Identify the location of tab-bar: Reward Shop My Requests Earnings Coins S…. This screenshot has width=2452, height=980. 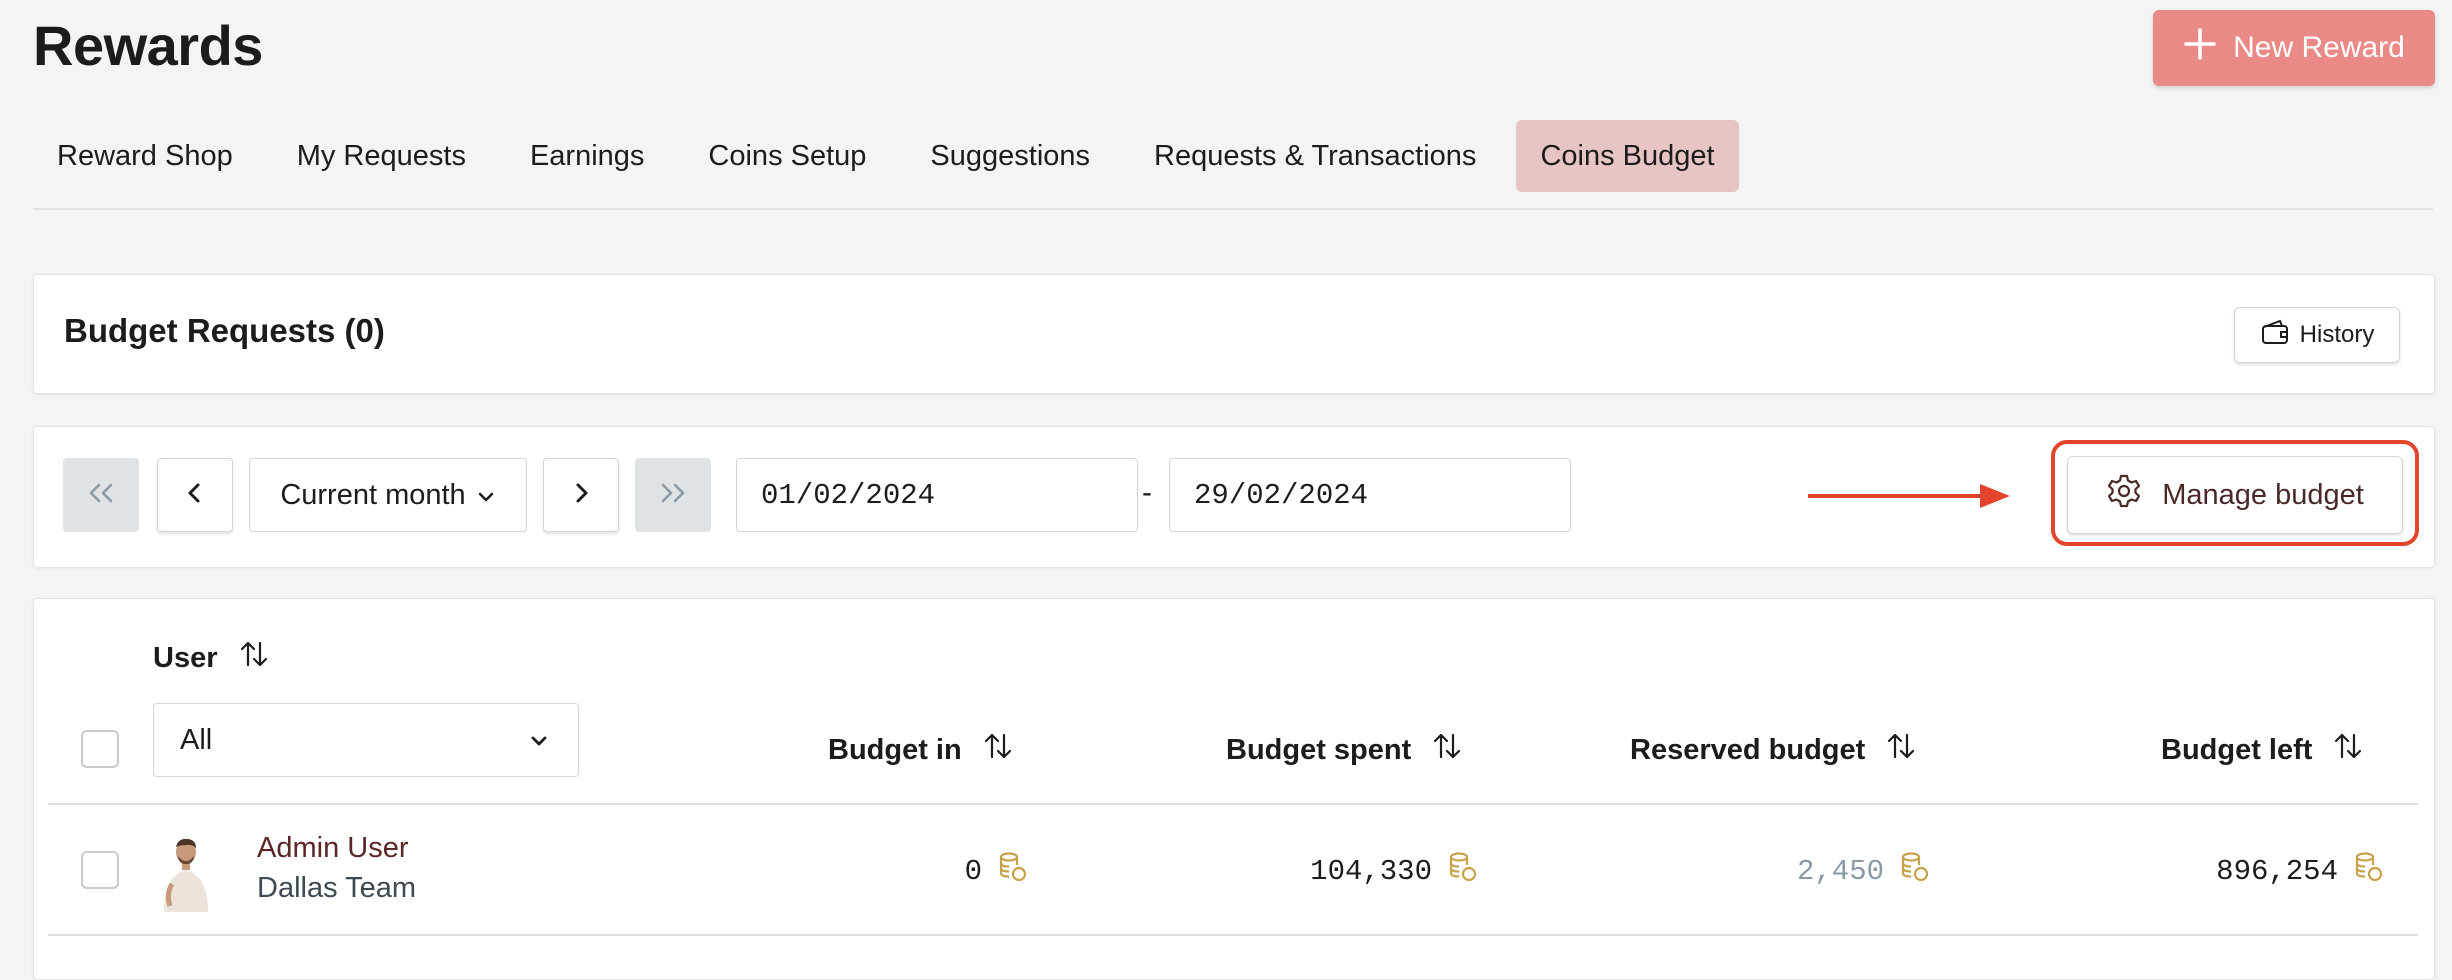
(894, 156).